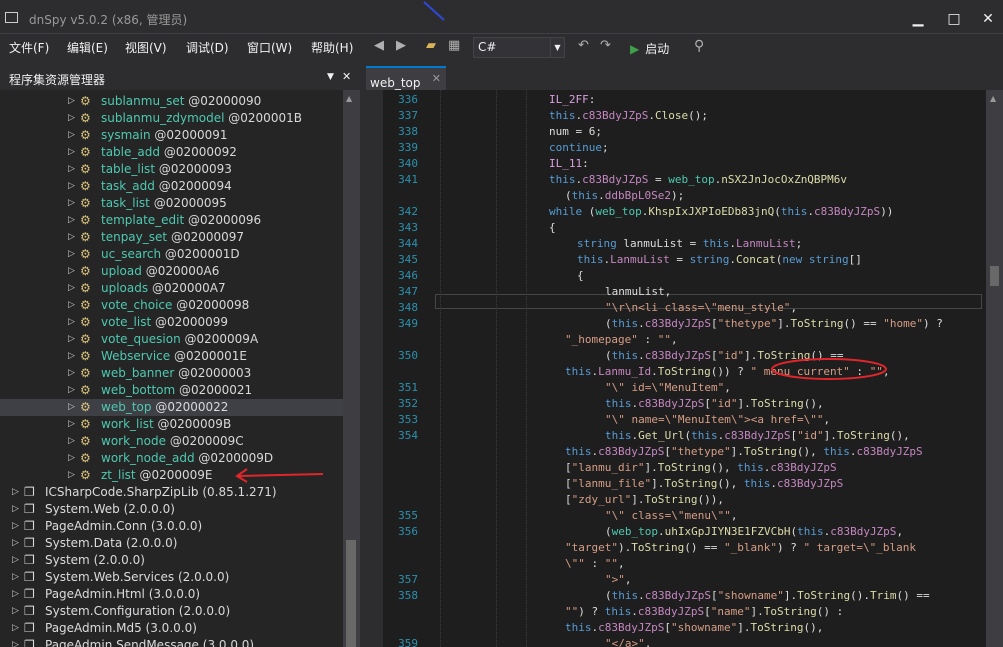 Image resolution: width=1003 pixels, height=647 pixels. What do you see at coordinates (988, 19) in the screenshot?
I see `close-window-button: ✕` at bounding box center [988, 19].